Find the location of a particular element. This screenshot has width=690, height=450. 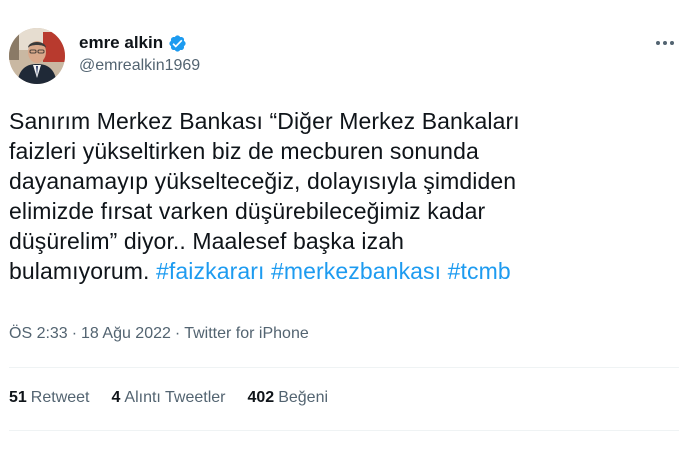

author-handle: @emrealkin1969 is located at coordinates (139, 66).